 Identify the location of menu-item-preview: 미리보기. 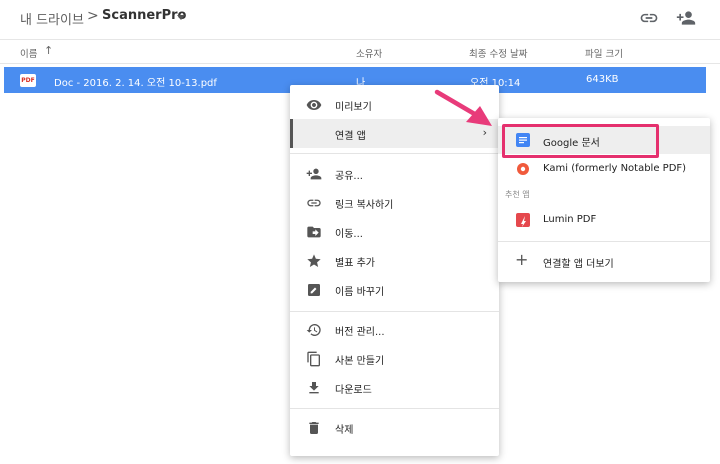
(394, 104).